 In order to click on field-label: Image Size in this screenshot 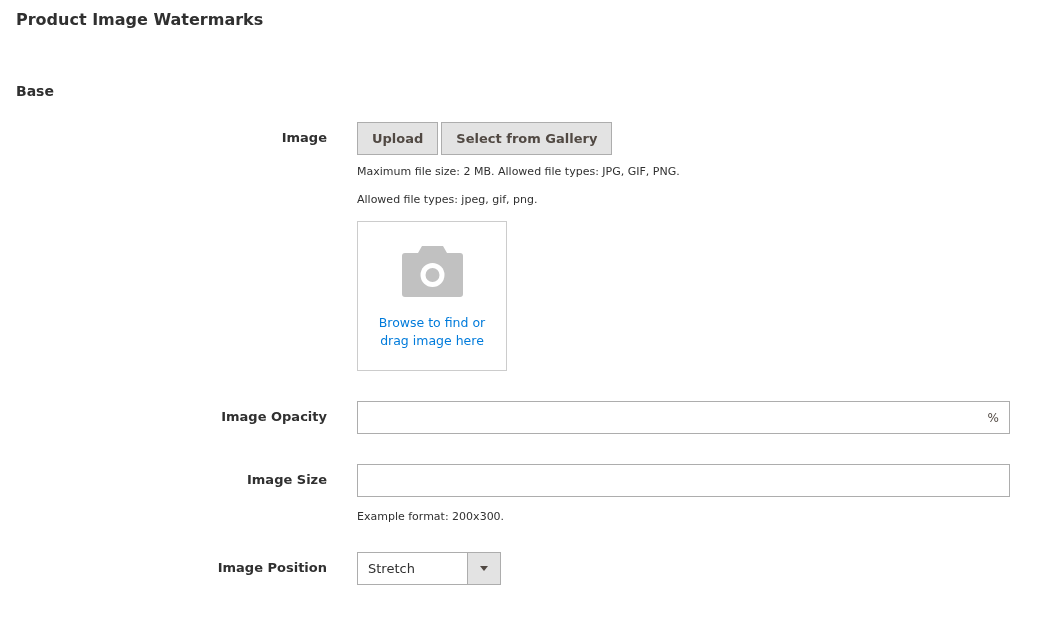, I will do `click(287, 480)`.